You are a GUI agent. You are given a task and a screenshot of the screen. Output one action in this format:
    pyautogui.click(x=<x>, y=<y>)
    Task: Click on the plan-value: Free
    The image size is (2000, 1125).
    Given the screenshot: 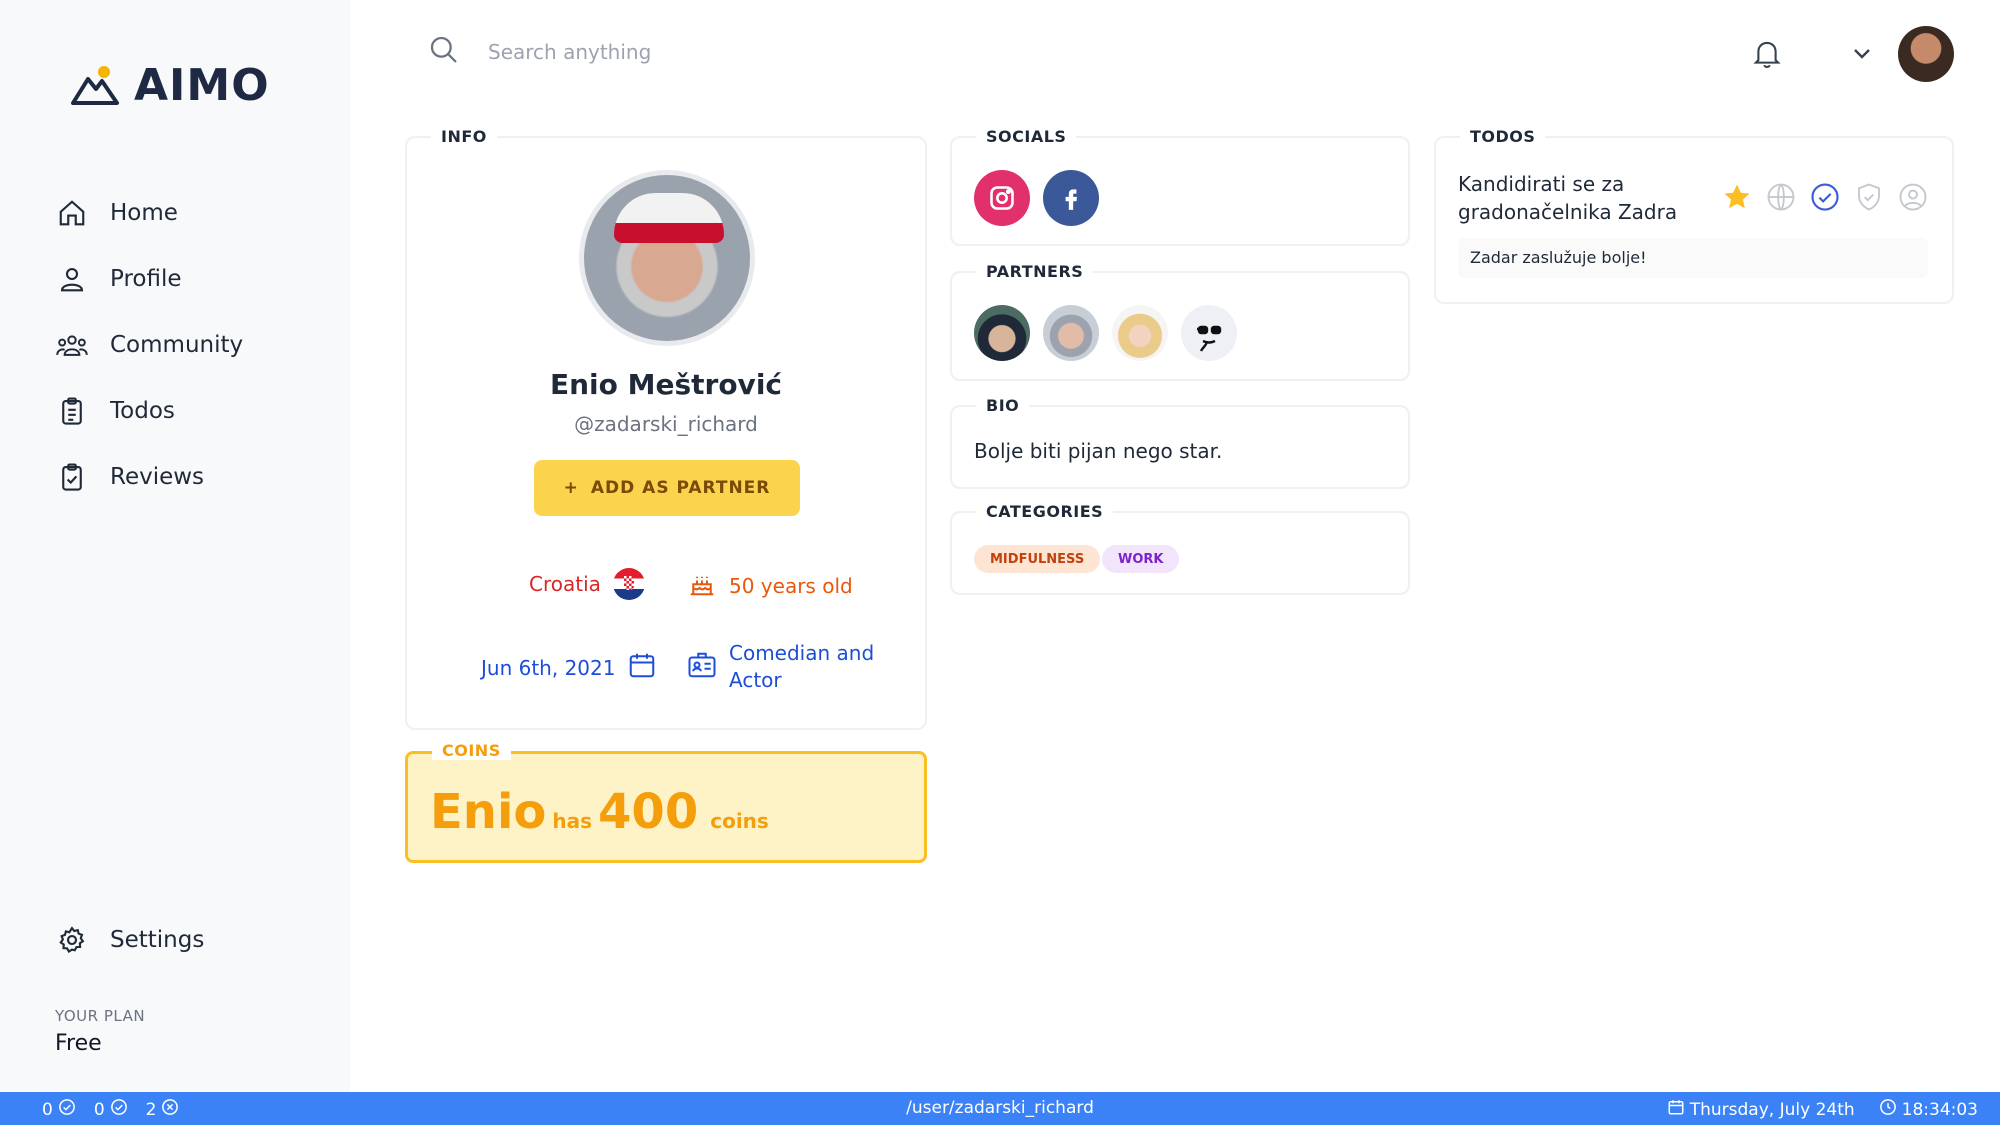 What is the action you would take?
    pyautogui.click(x=78, y=1043)
    